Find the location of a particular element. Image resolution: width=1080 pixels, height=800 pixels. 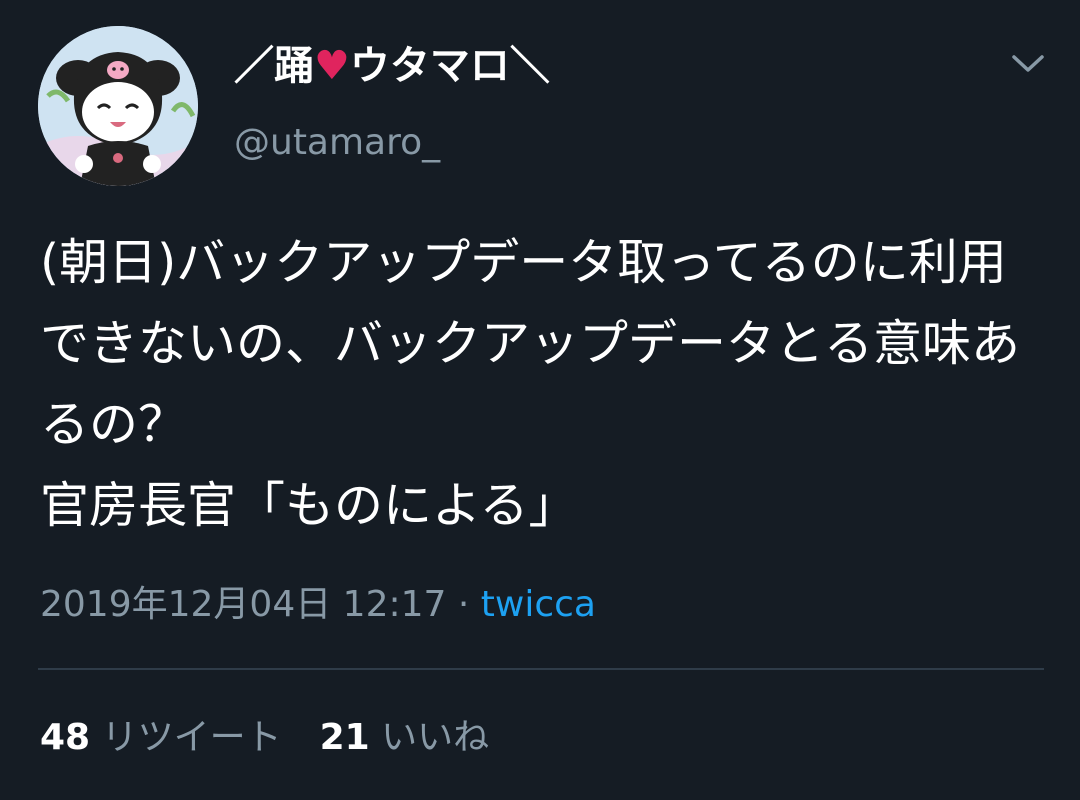

display-name: ／踊♥ウタマロ＼ is located at coordinates (392, 66).